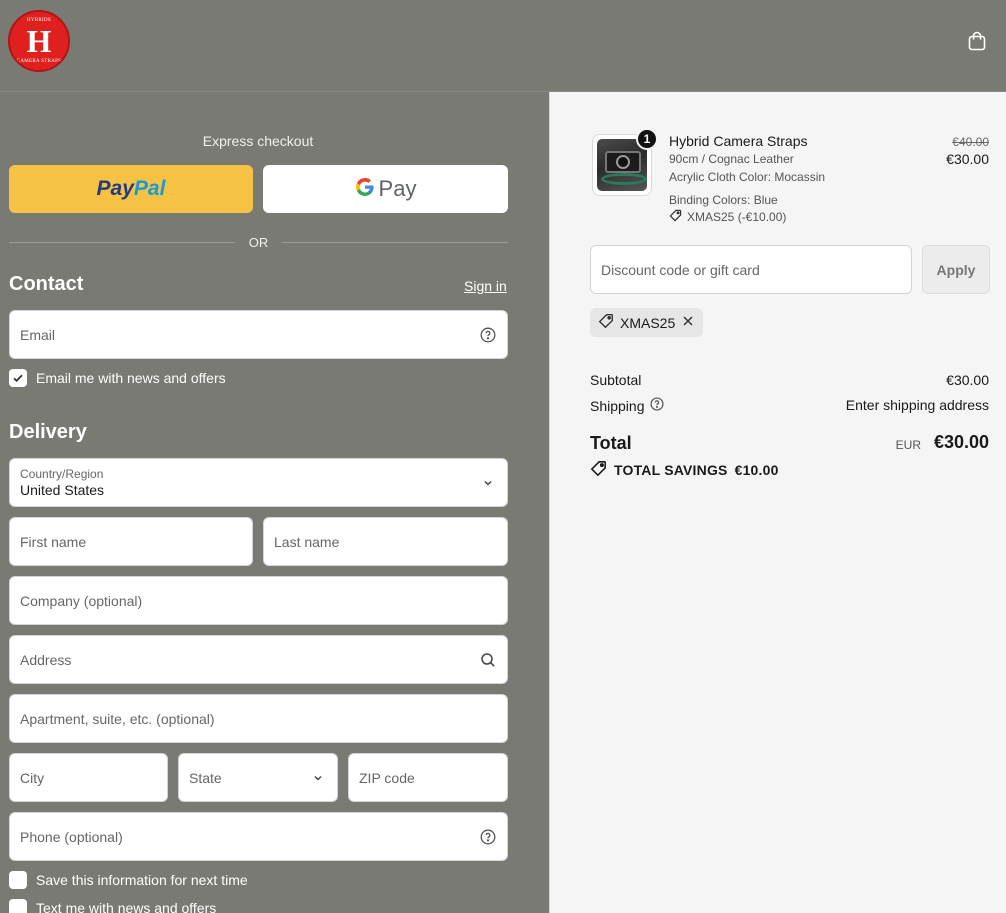  What do you see at coordinates (117, 718) in the screenshot?
I see `apartment-placeholder: Apartment, suite, etc. (optional)` at bounding box center [117, 718].